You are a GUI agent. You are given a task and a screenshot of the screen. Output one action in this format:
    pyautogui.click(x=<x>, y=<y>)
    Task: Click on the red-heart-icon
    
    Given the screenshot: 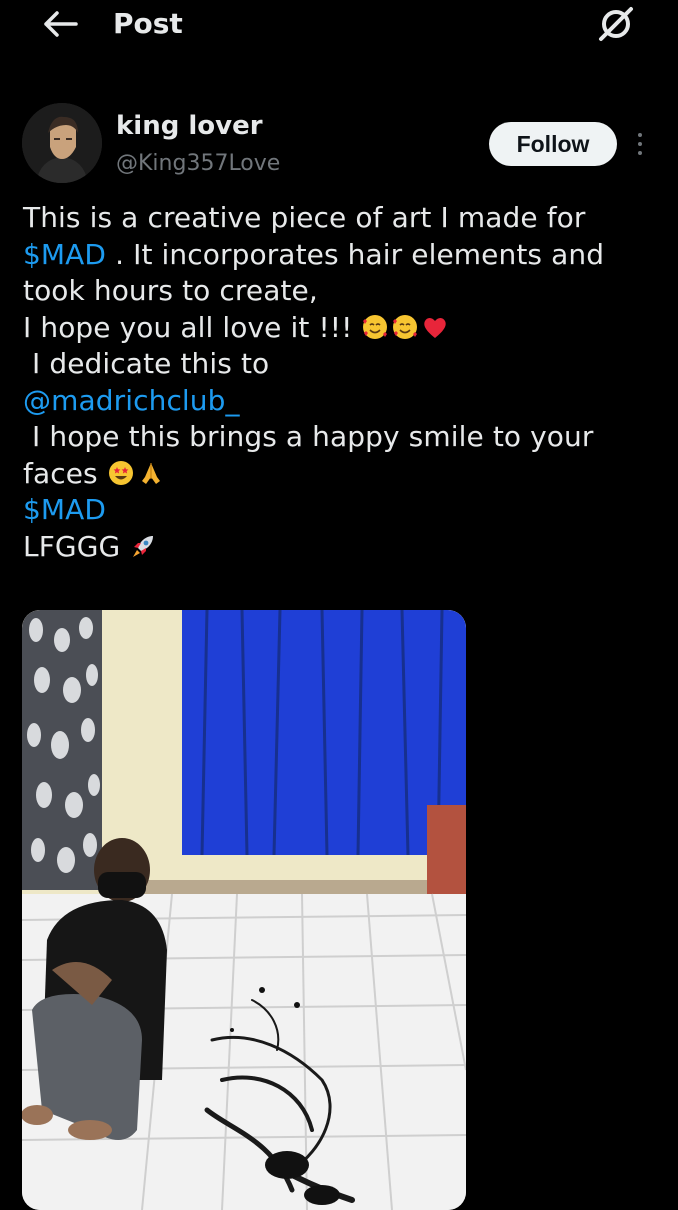 What is the action you would take?
    pyautogui.click(x=435, y=327)
    